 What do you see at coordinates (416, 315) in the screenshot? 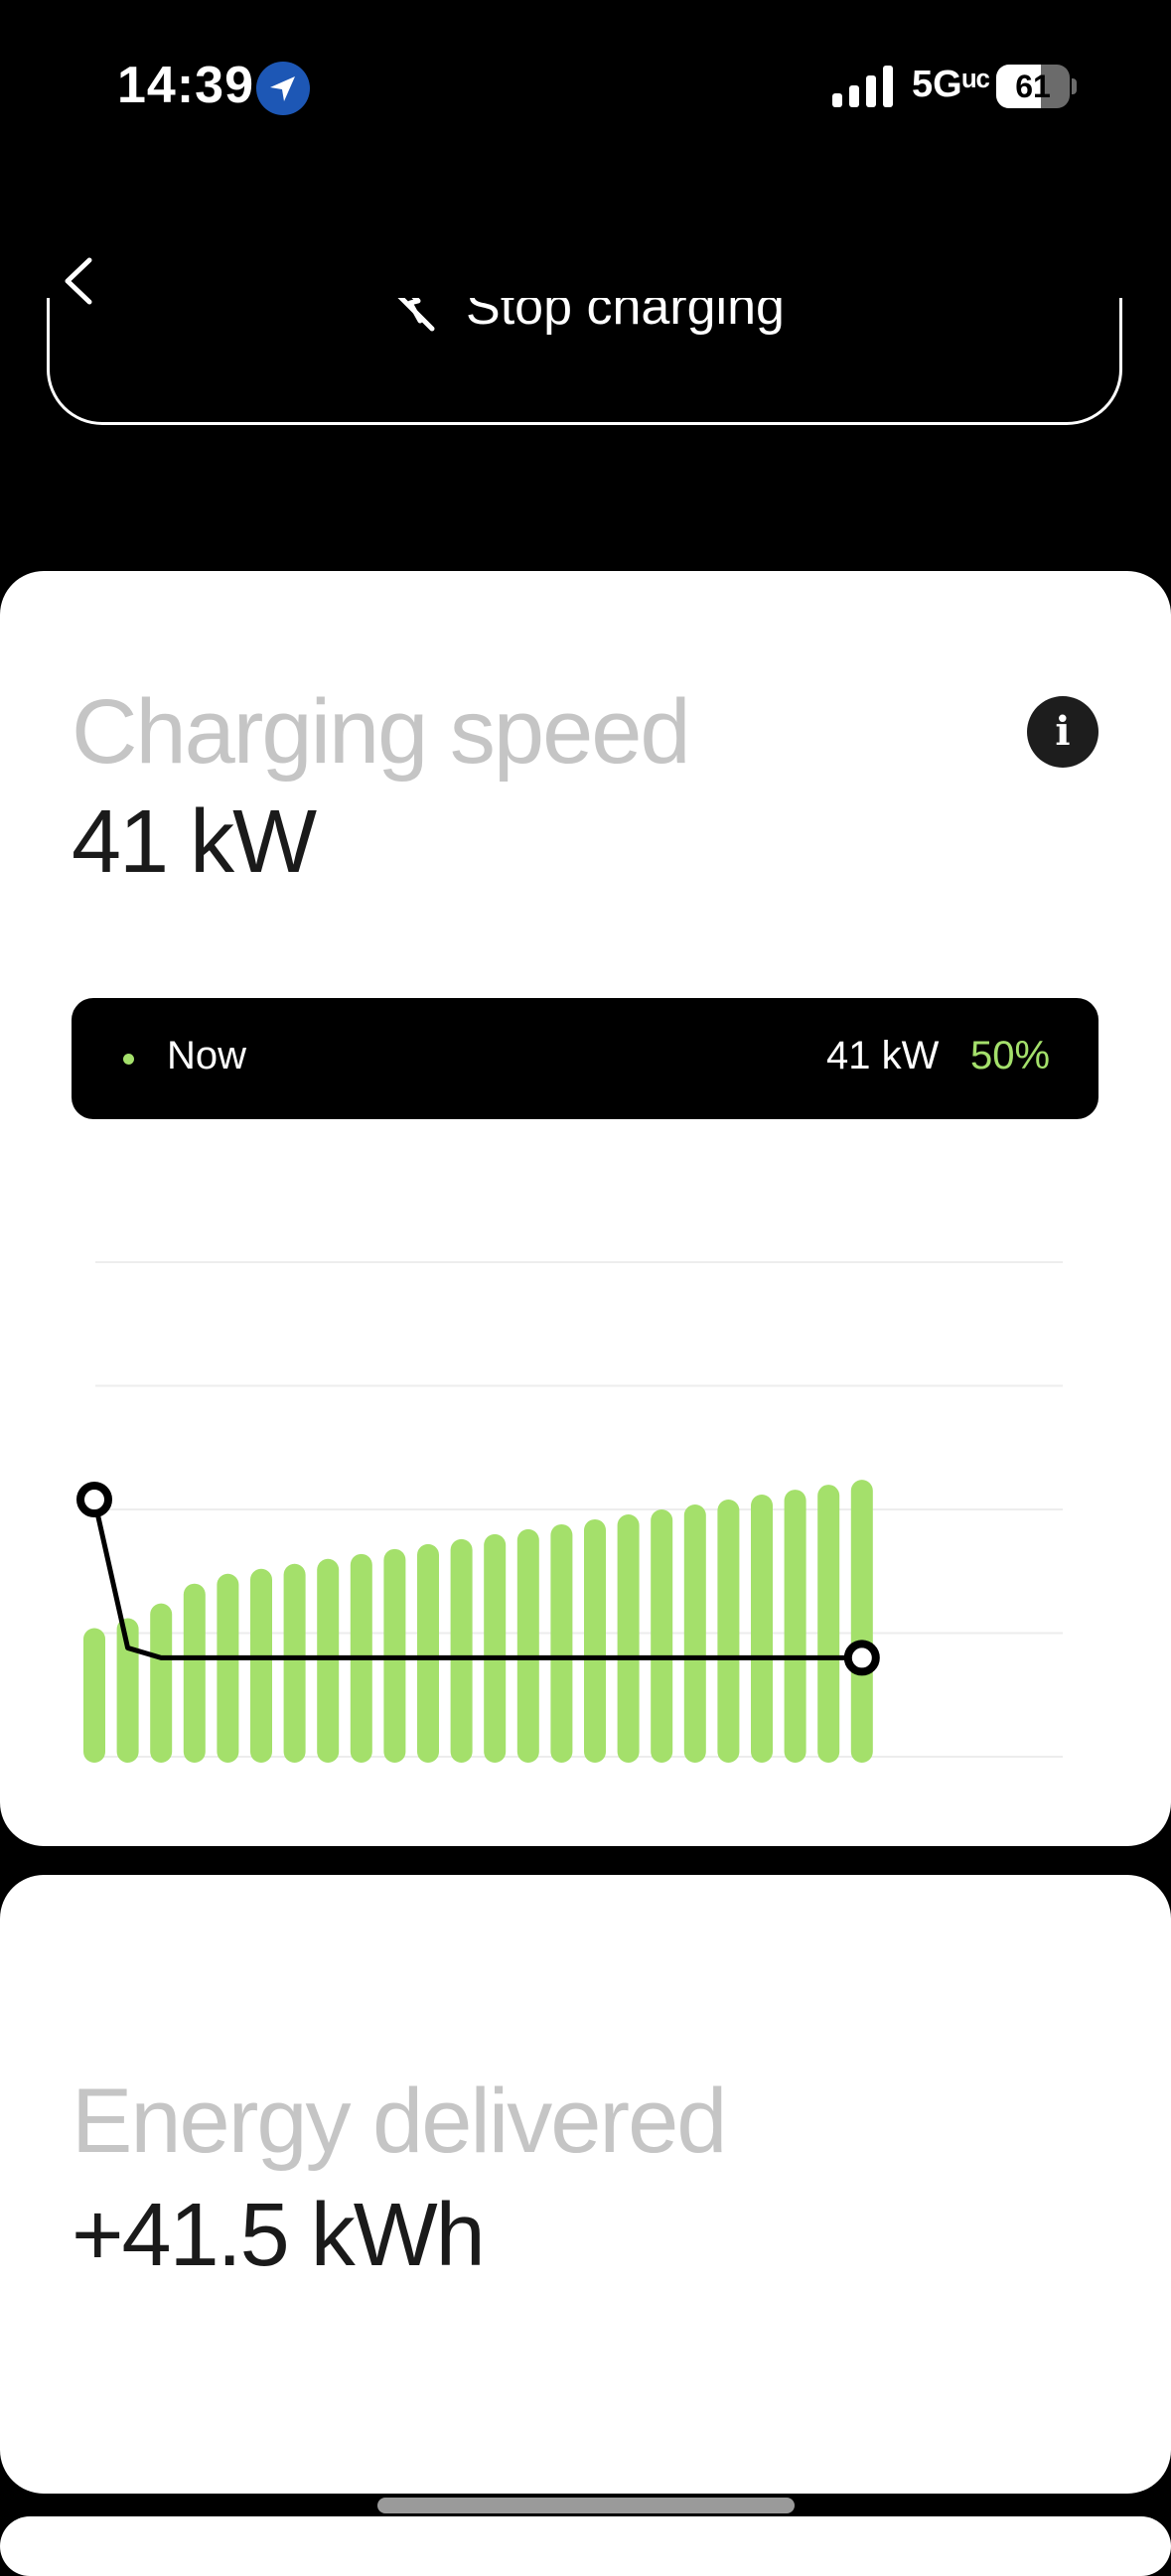
I see `stop-charging-icon` at bounding box center [416, 315].